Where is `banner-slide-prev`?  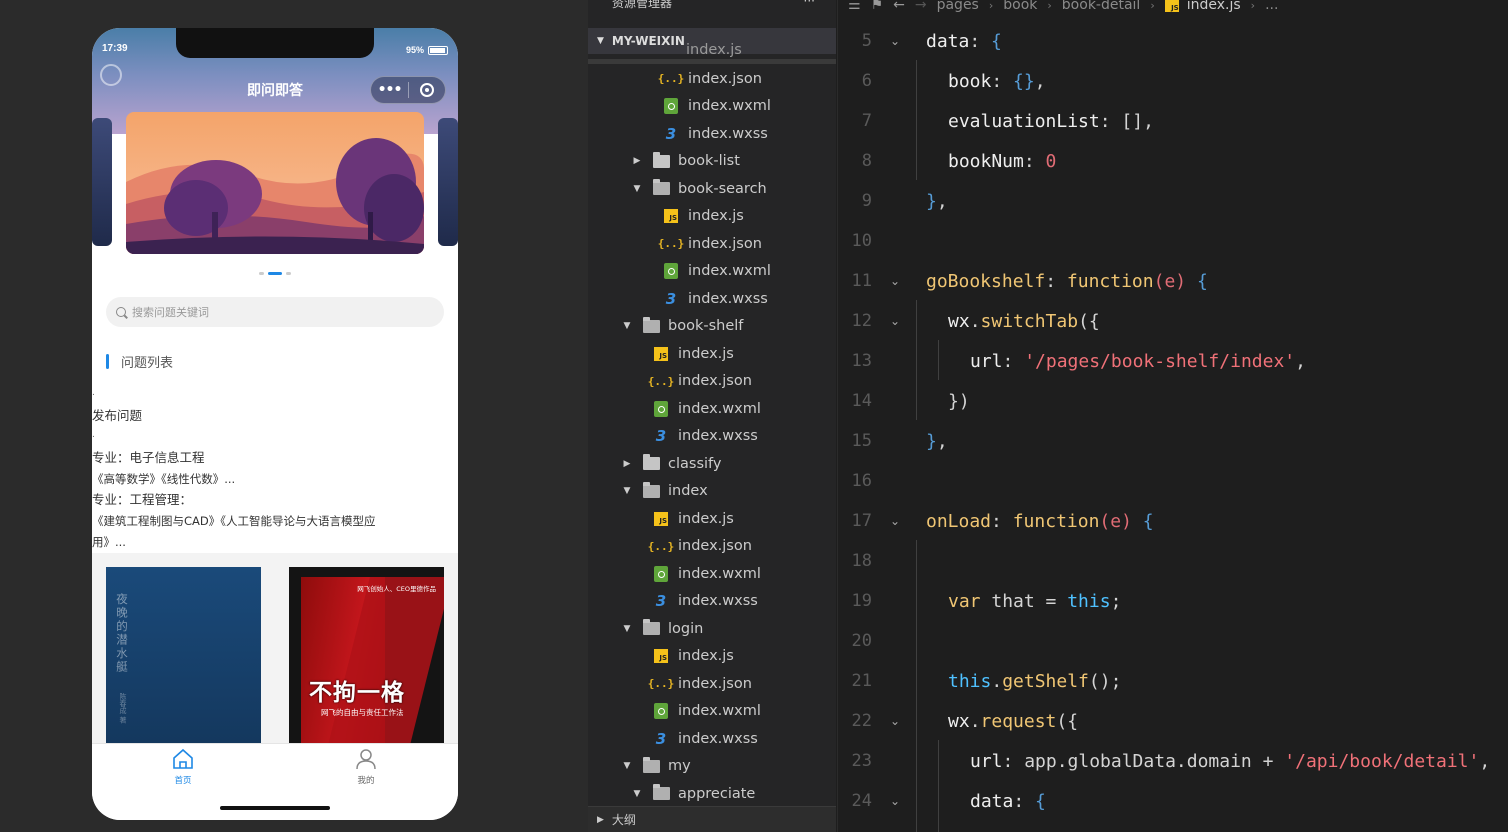 banner-slide-prev is located at coordinates (102, 182).